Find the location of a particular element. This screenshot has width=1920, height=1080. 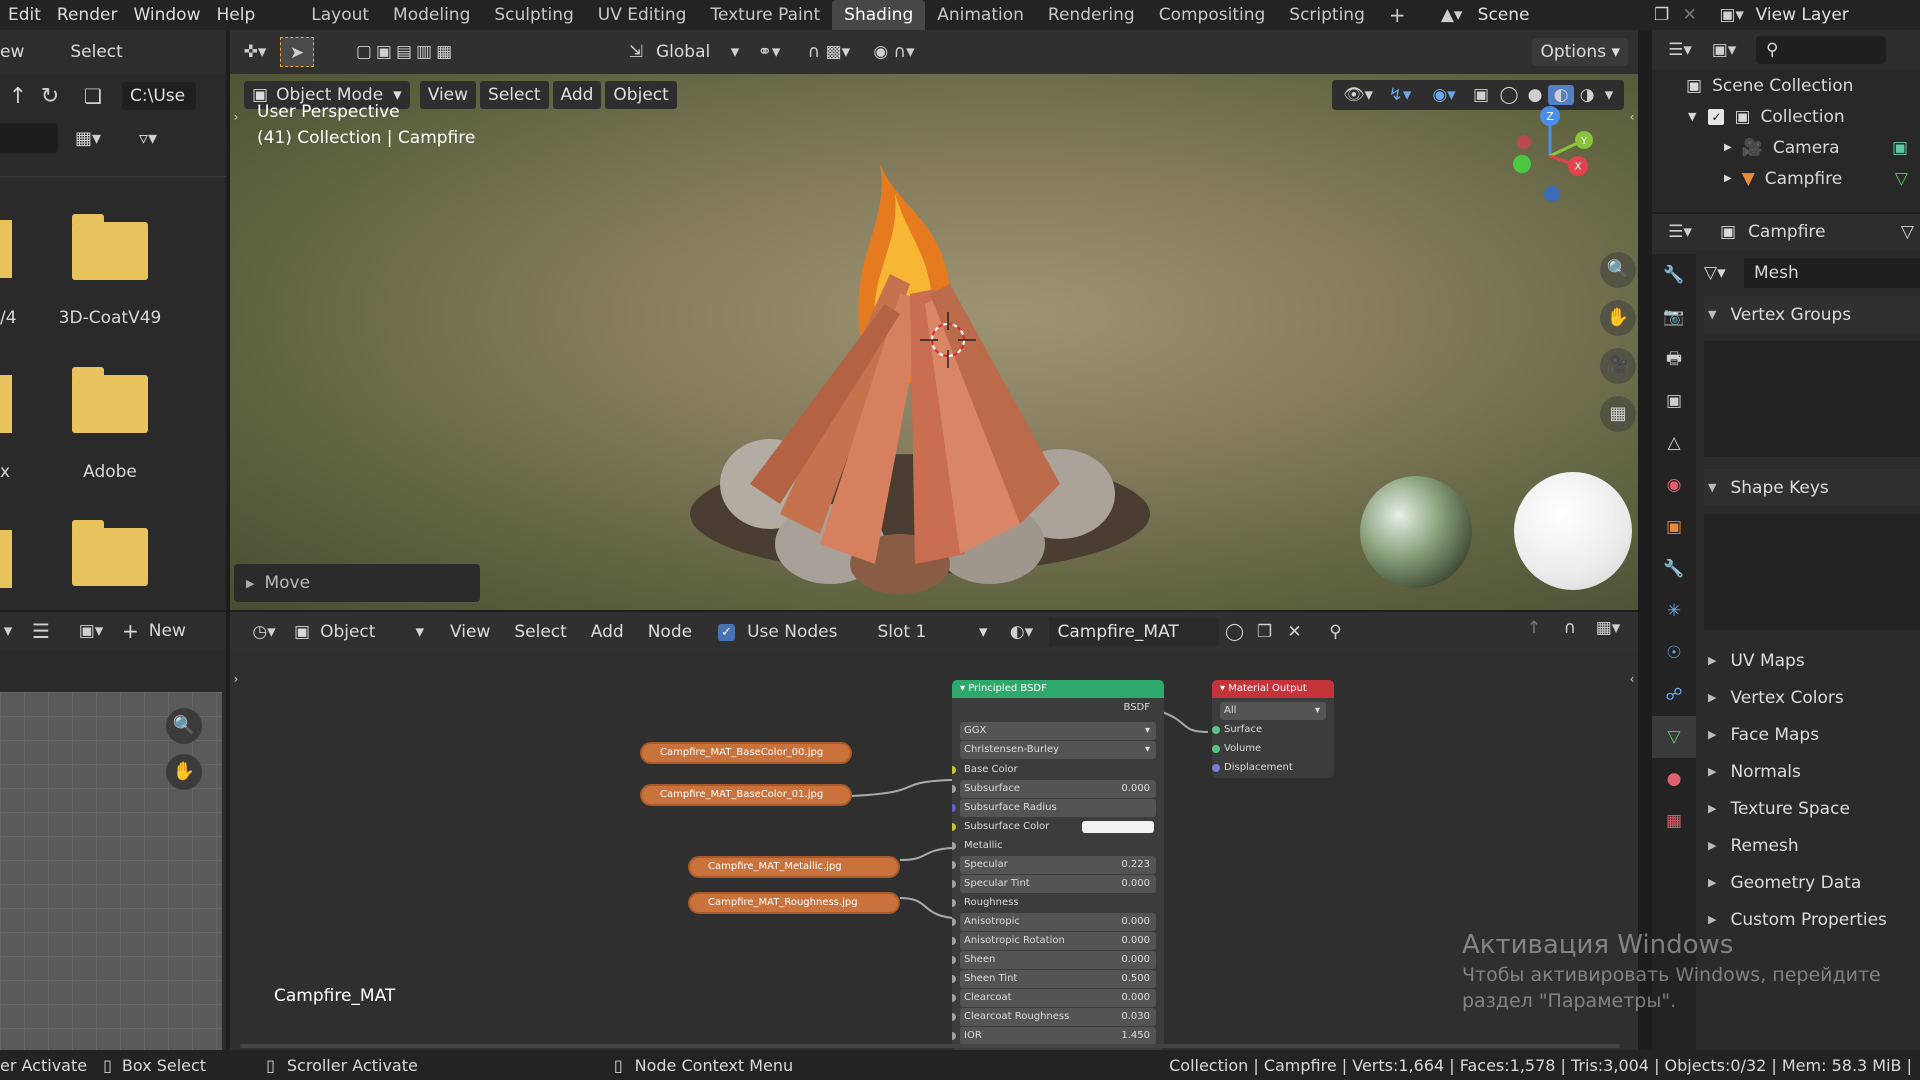

menu-window: Window is located at coordinates (166, 15).